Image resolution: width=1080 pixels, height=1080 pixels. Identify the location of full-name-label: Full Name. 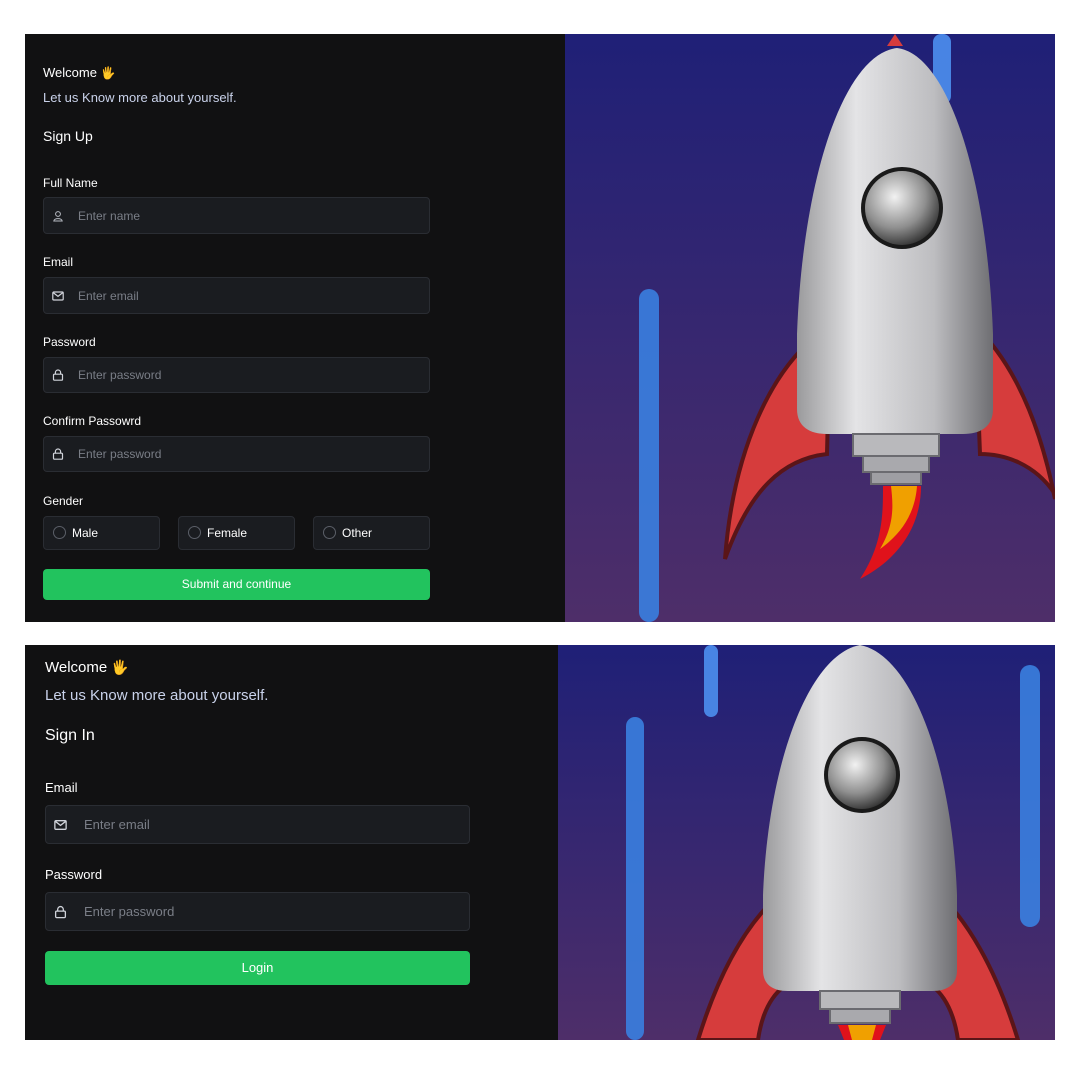
(70, 183).